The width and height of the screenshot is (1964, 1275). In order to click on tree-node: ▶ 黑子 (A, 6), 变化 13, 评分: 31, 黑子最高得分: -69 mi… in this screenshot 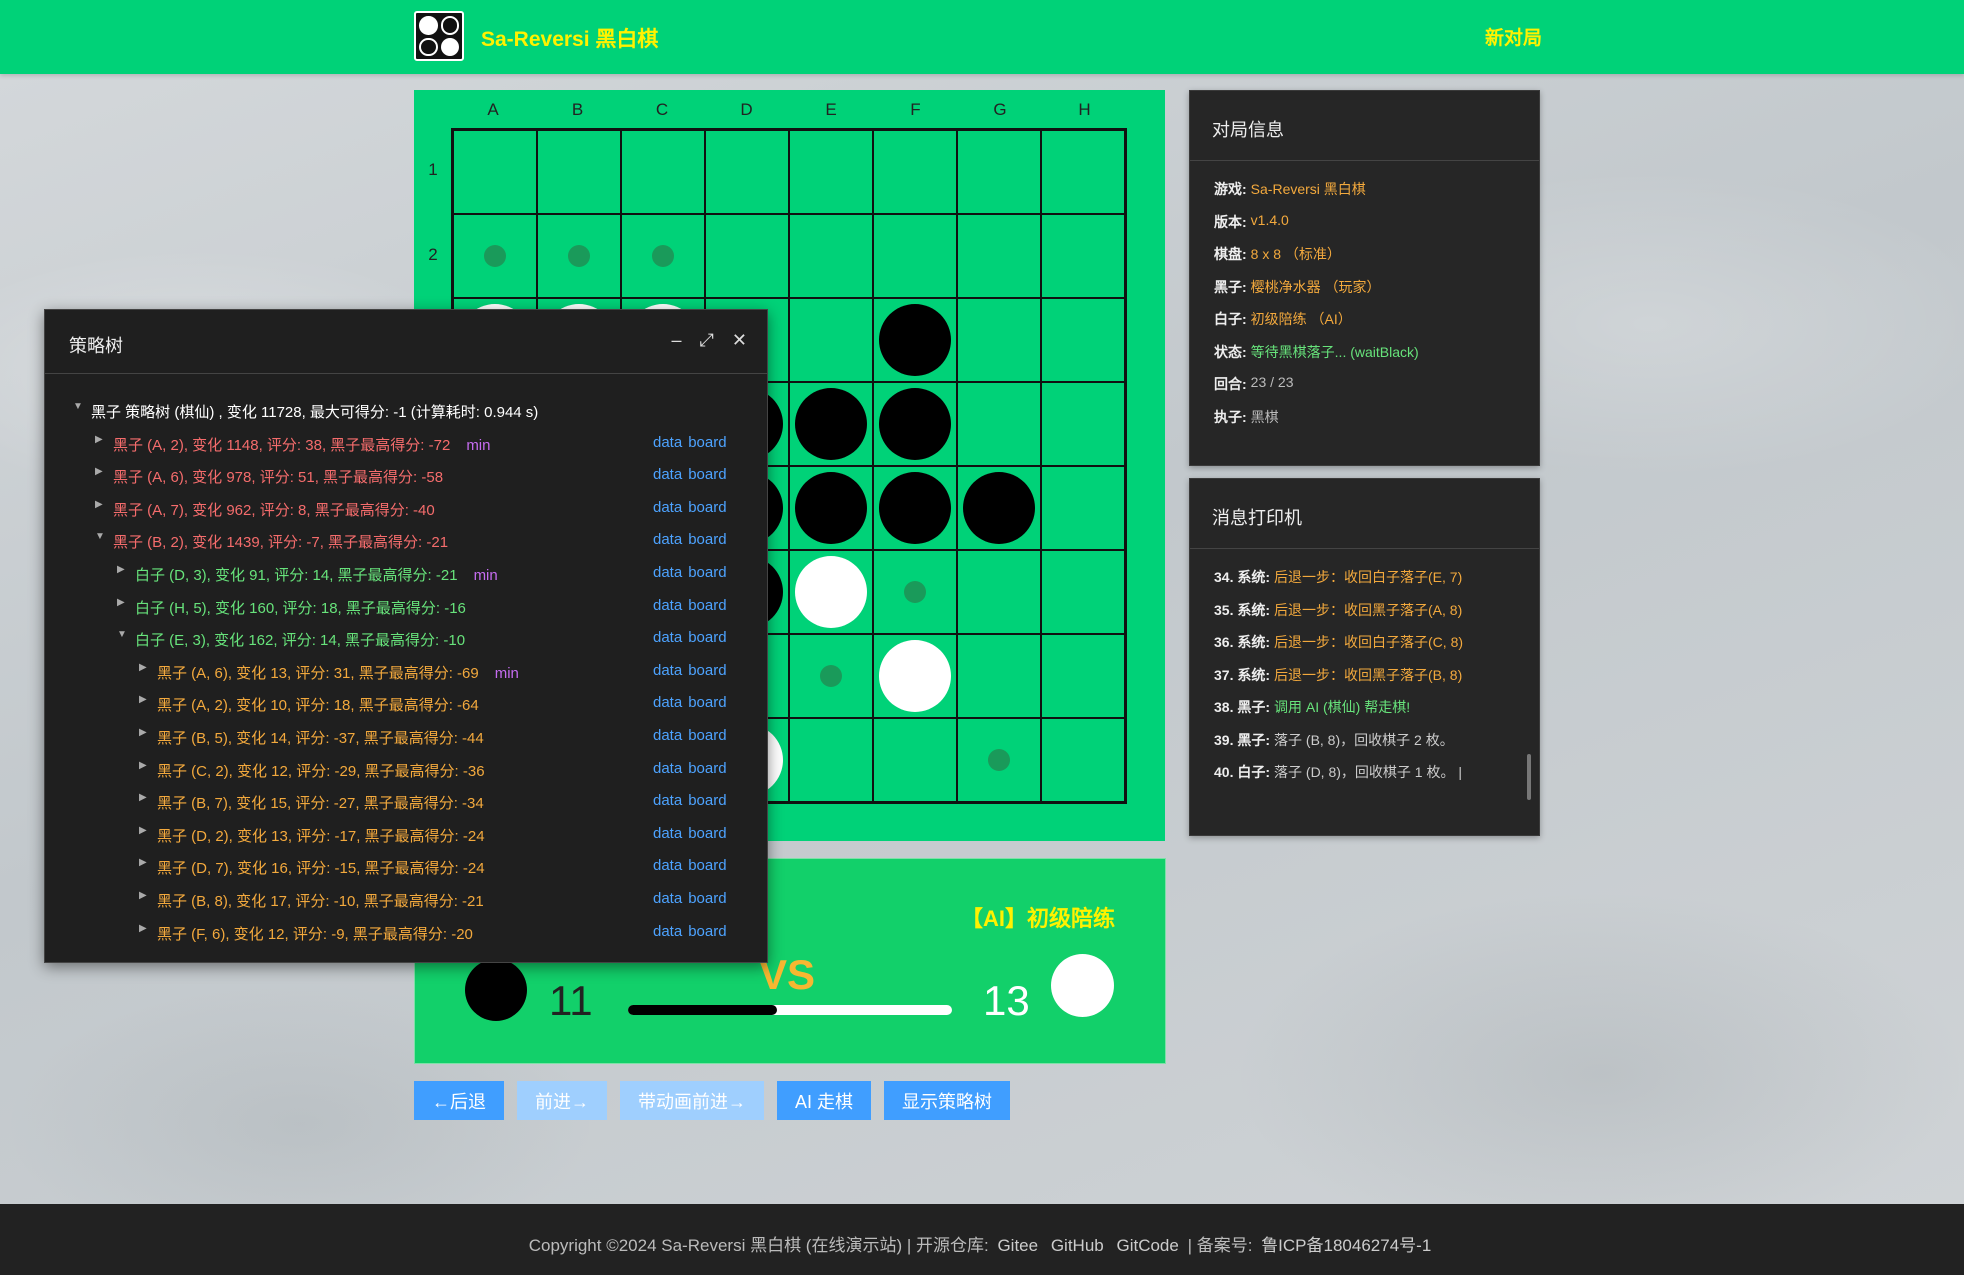, I will do `click(406, 678)`.